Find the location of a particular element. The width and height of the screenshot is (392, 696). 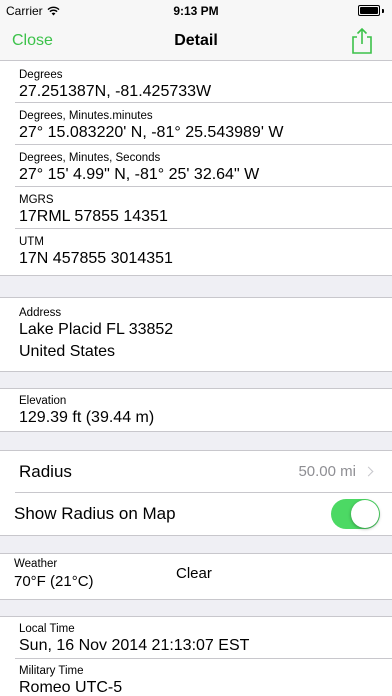

military-time-value: Romeo UTC-5 is located at coordinates (71, 687).